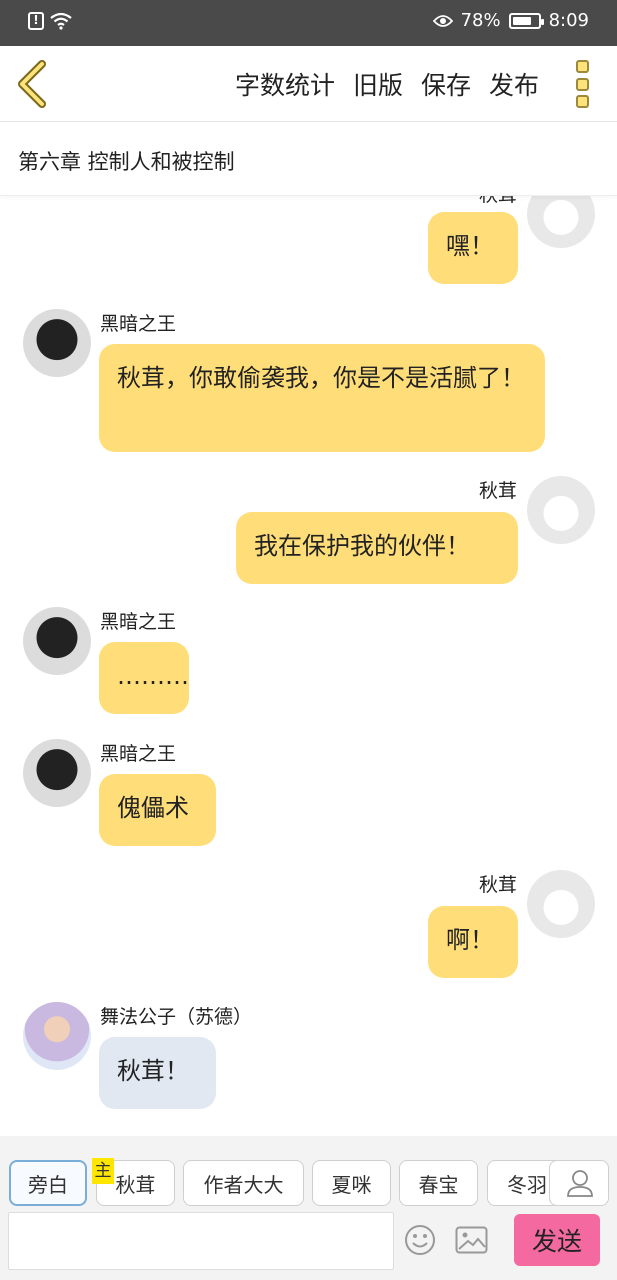 This screenshot has height=1280, width=617. I want to click on message-bubble: 傀儡术, so click(157, 810).